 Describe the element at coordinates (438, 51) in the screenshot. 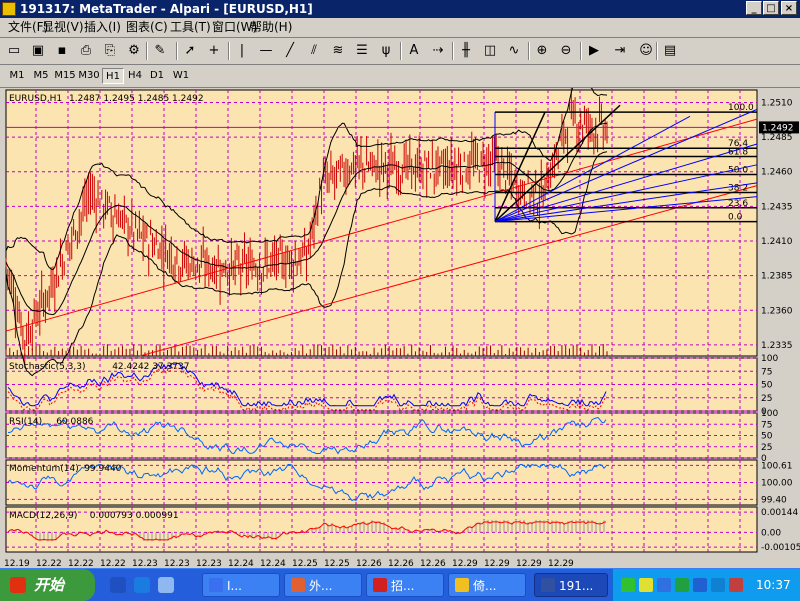

I see `arrow-label-icon: ⇢` at that location.